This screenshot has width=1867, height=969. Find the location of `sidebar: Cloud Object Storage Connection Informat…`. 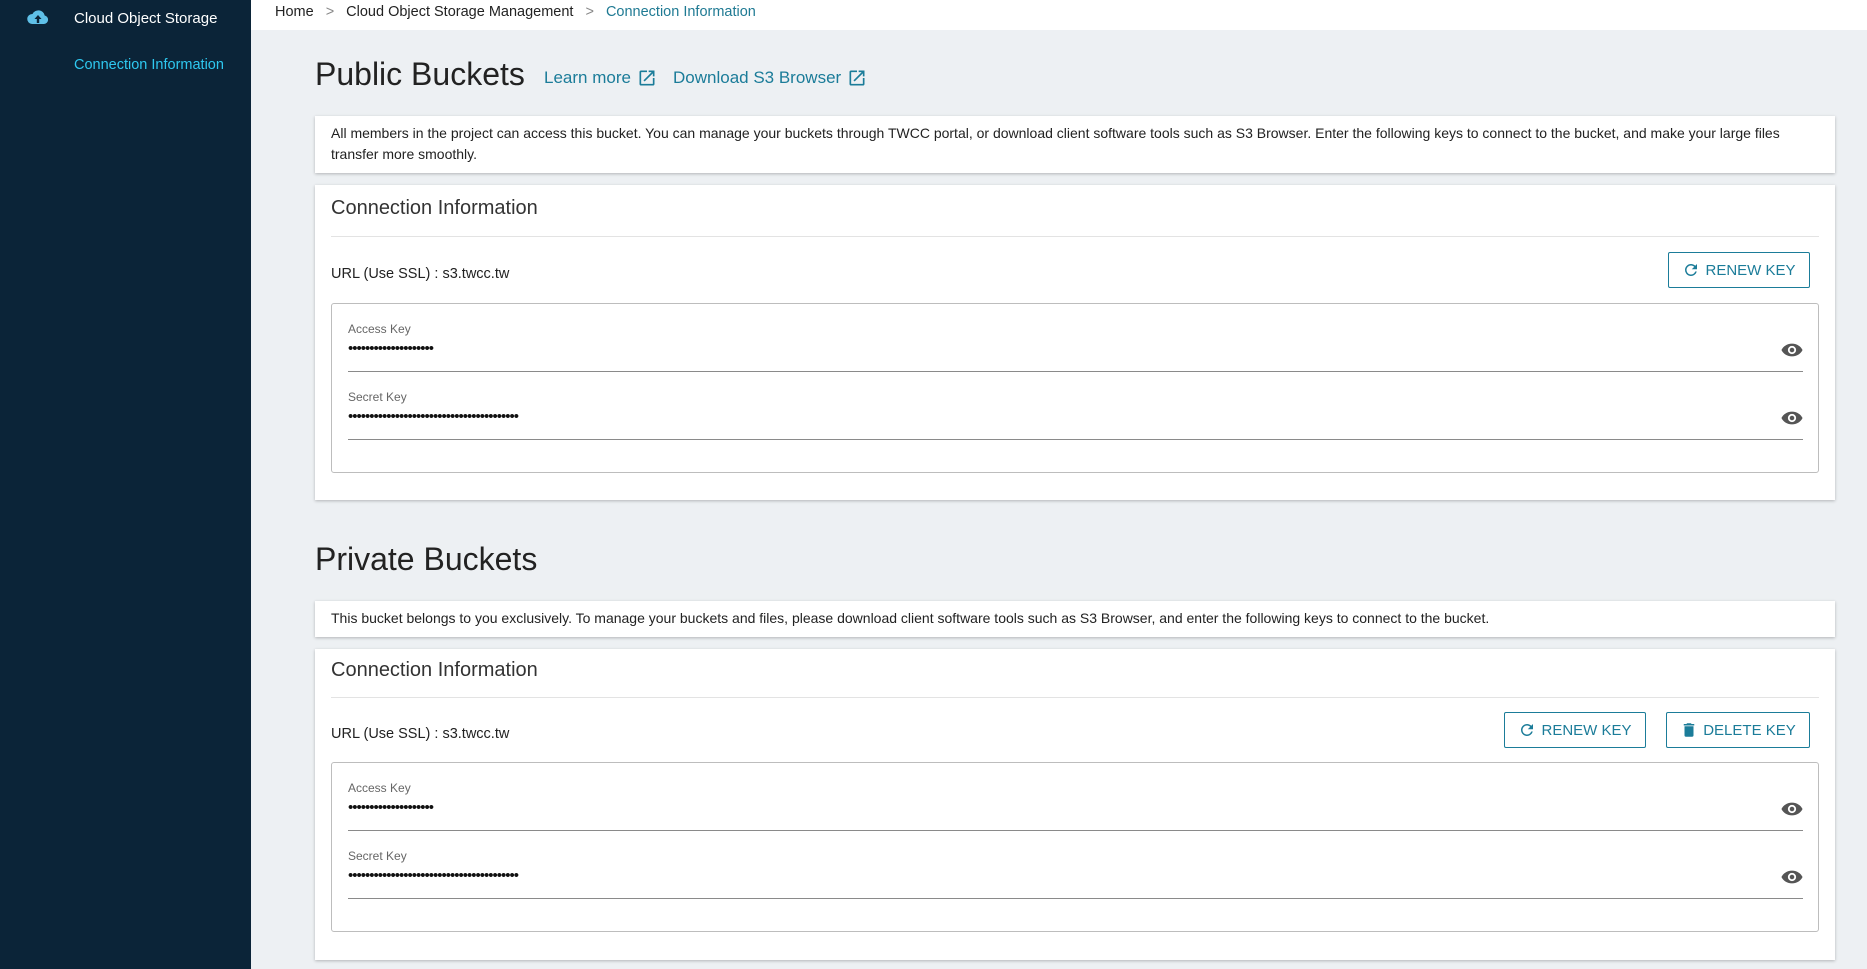

sidebar: Cloud Object Storage Connection Informat… is located at coordinates (125, 484).